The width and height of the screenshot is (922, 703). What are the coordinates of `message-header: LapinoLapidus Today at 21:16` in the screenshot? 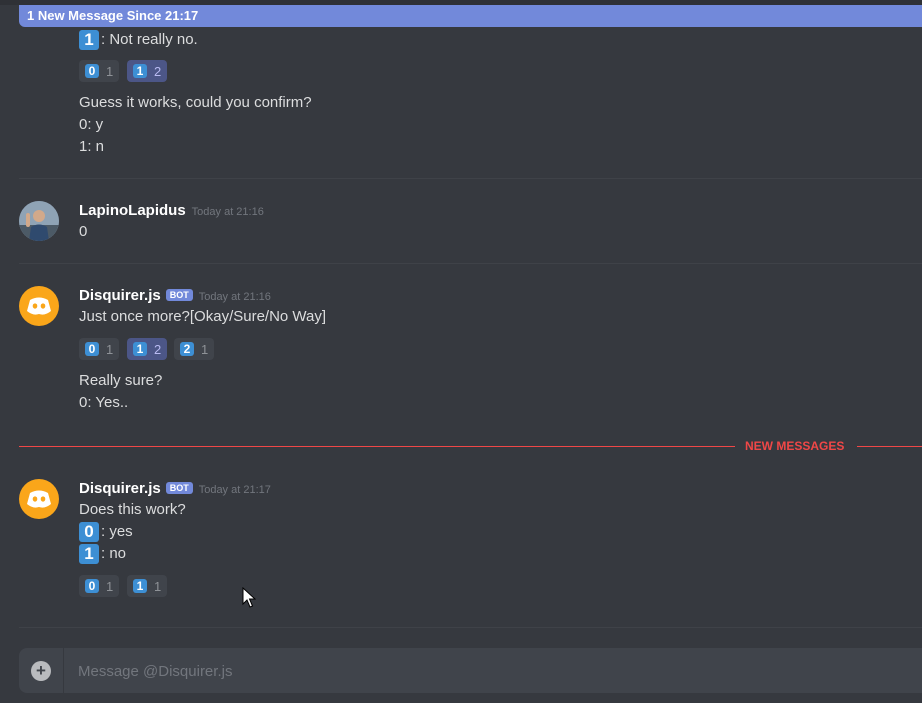 It's located at (171, 211).